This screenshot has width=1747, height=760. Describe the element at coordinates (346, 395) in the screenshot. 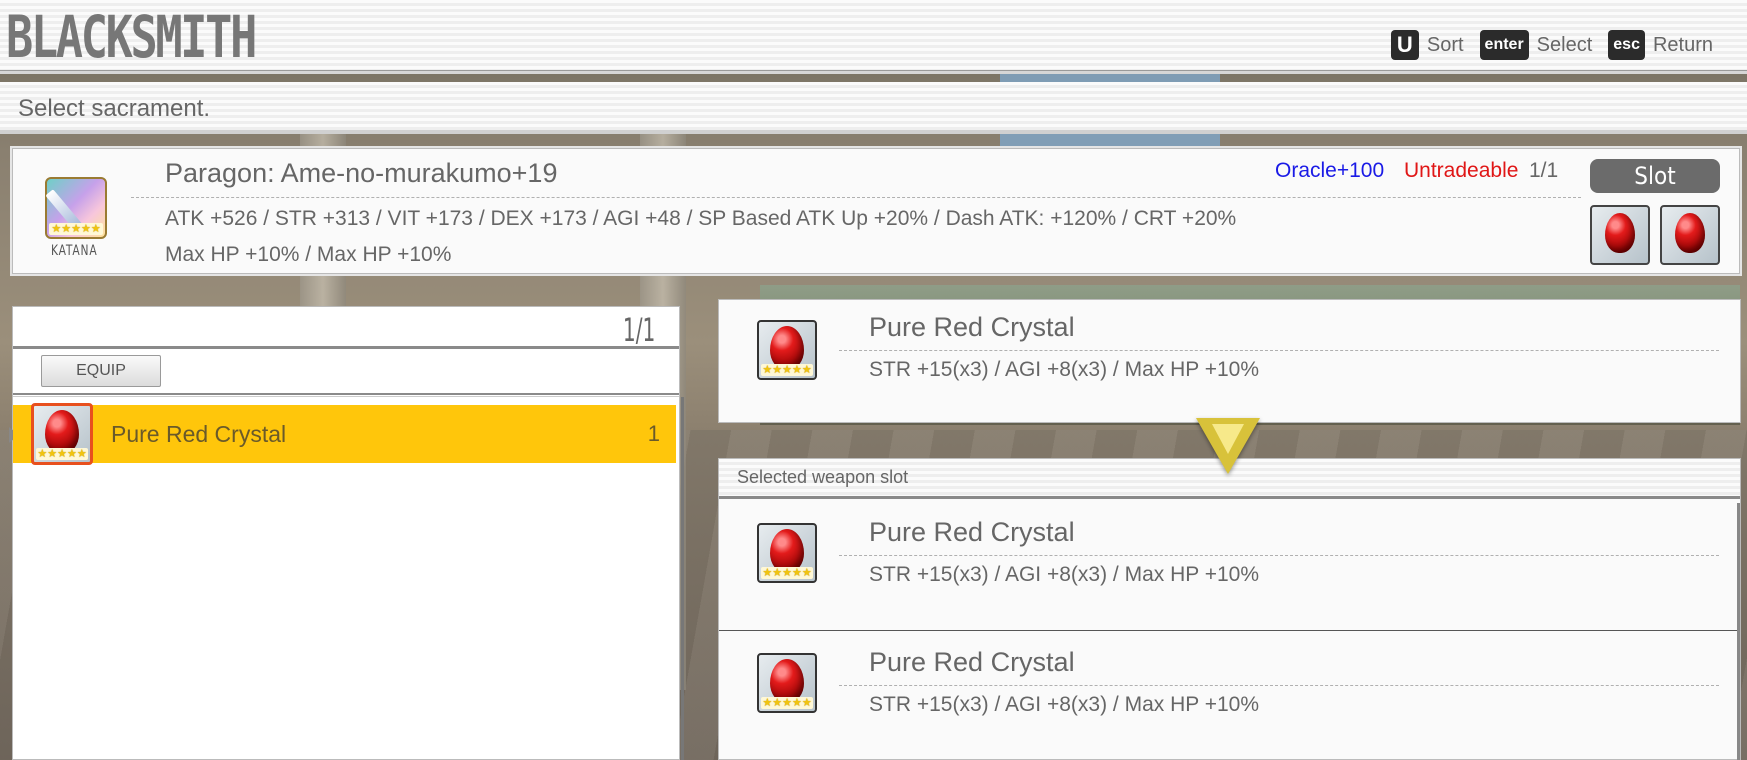

I see `list-divider` at that location.